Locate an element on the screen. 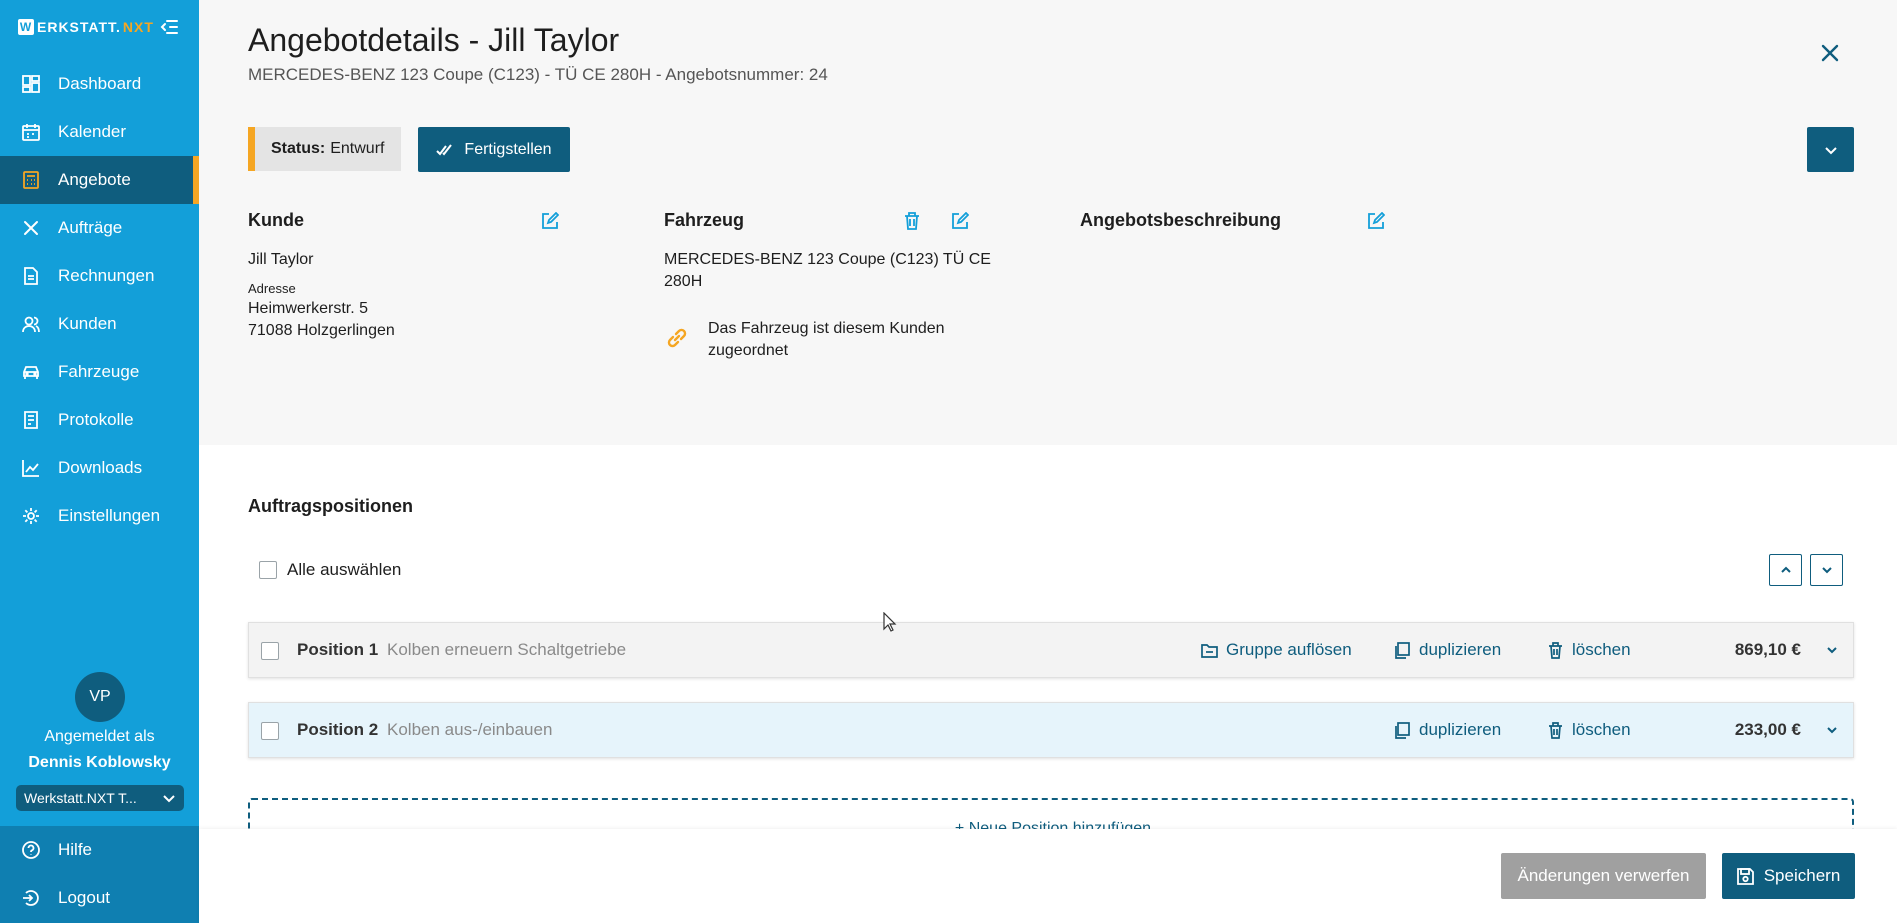 The height and width of the screenshot is (923, 1897). nav-label: Rechnungen is located at coordinates (106, 275).